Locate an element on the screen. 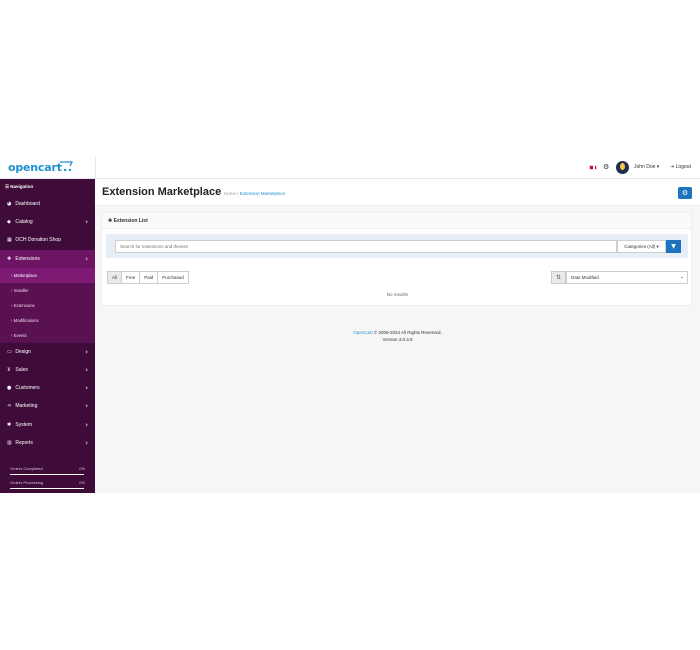 The width and height of the screenshot is (700, 650). categories-dropdown: Categories (All) ▾ is located at coordinates (641, 246).